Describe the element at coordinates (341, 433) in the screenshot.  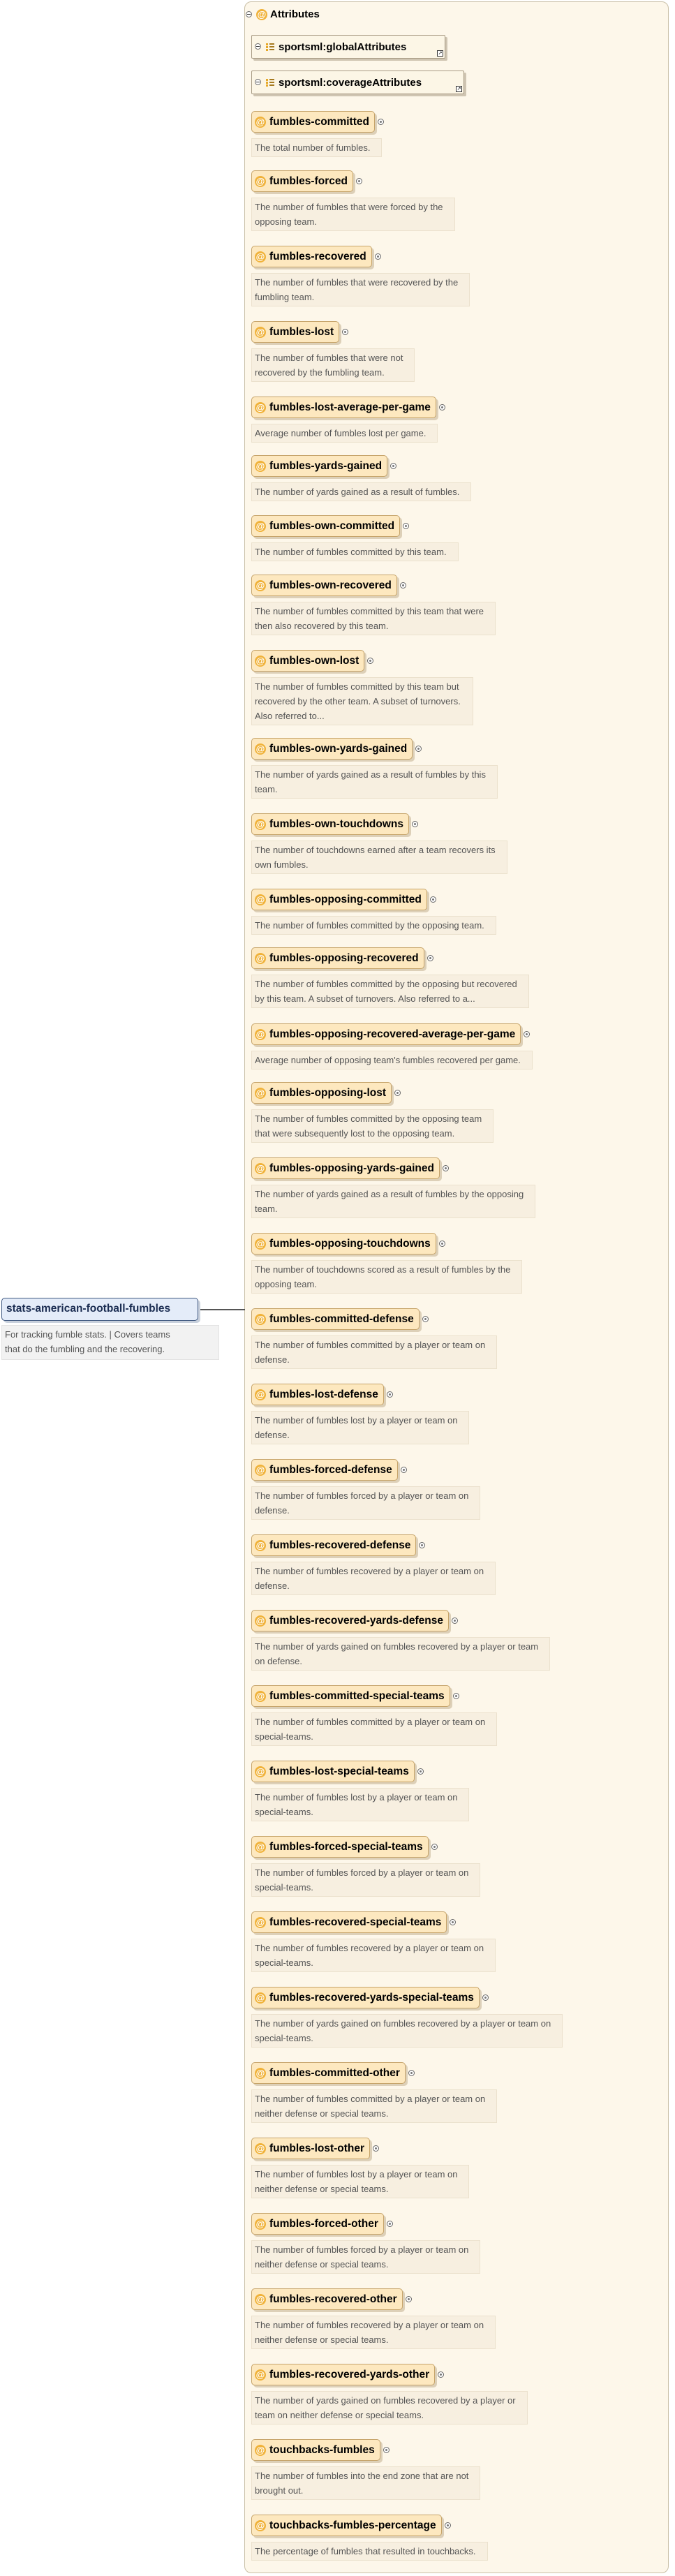
I see `attribute-description-line: Average number of fumbles lost per game.` at that location.